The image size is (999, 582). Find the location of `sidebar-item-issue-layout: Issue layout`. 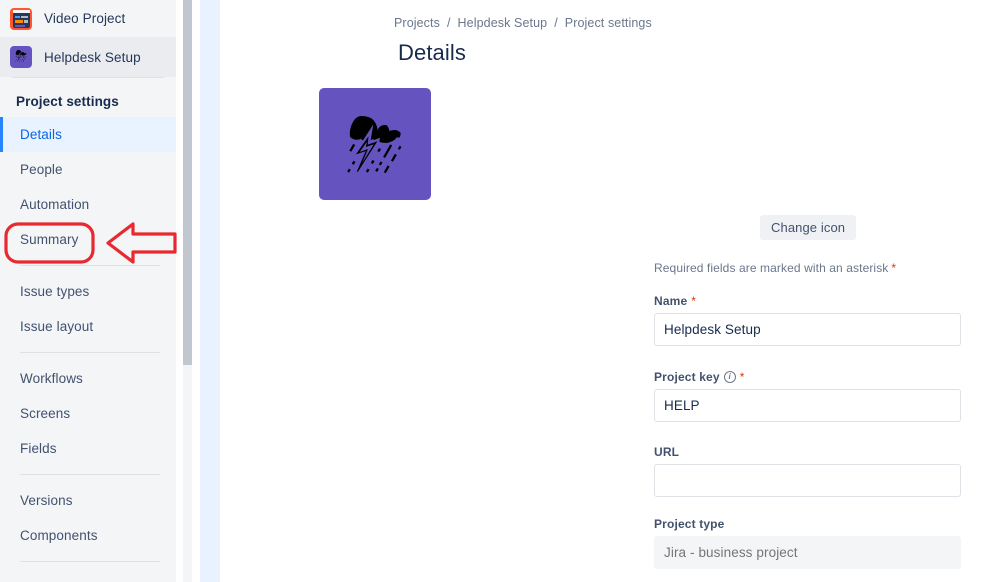

sidebar-item-issue-layout: Issue layout is located at coordinates (88, 326).